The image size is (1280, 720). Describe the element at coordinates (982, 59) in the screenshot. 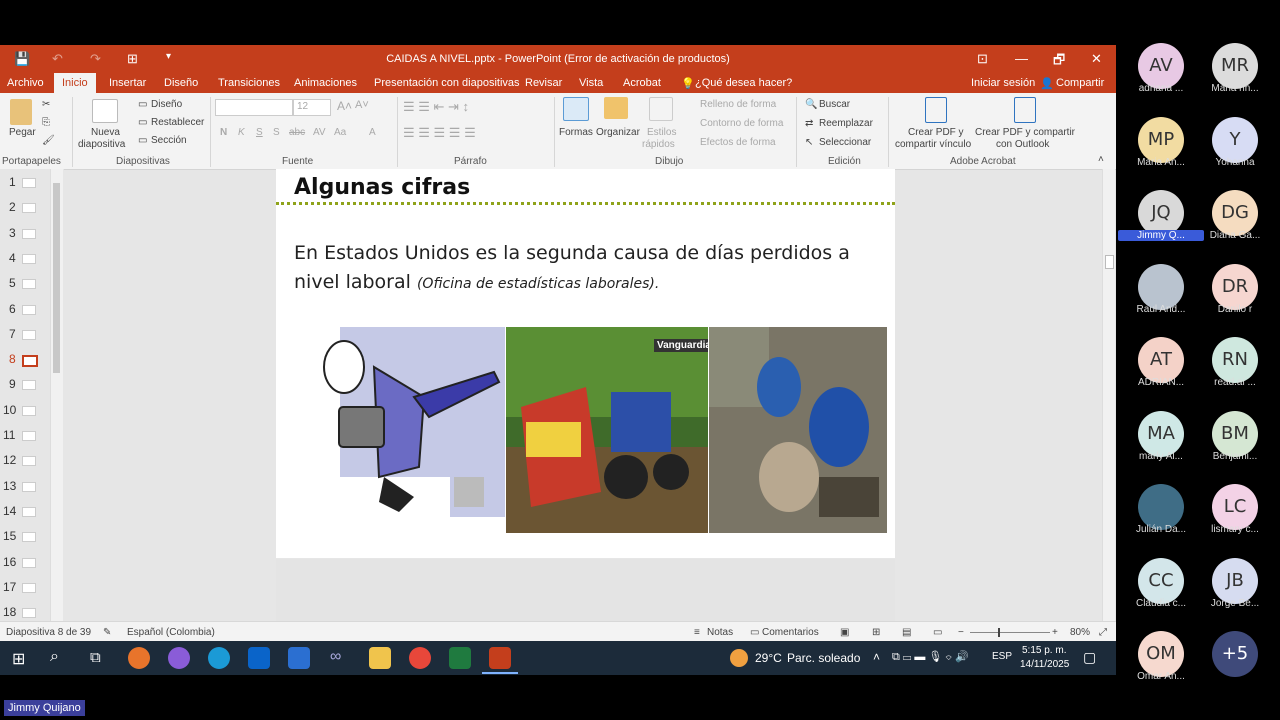

I see `ribbon-display-options-icon: ⊡` at that location.